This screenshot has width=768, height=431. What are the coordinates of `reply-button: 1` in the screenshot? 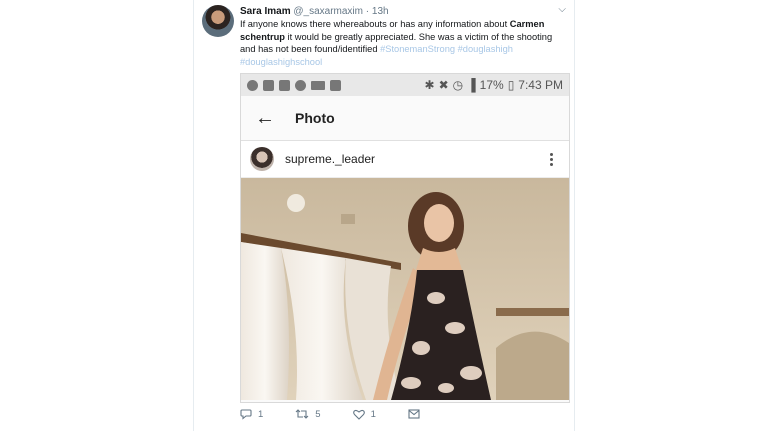 It's located at (251, 414).